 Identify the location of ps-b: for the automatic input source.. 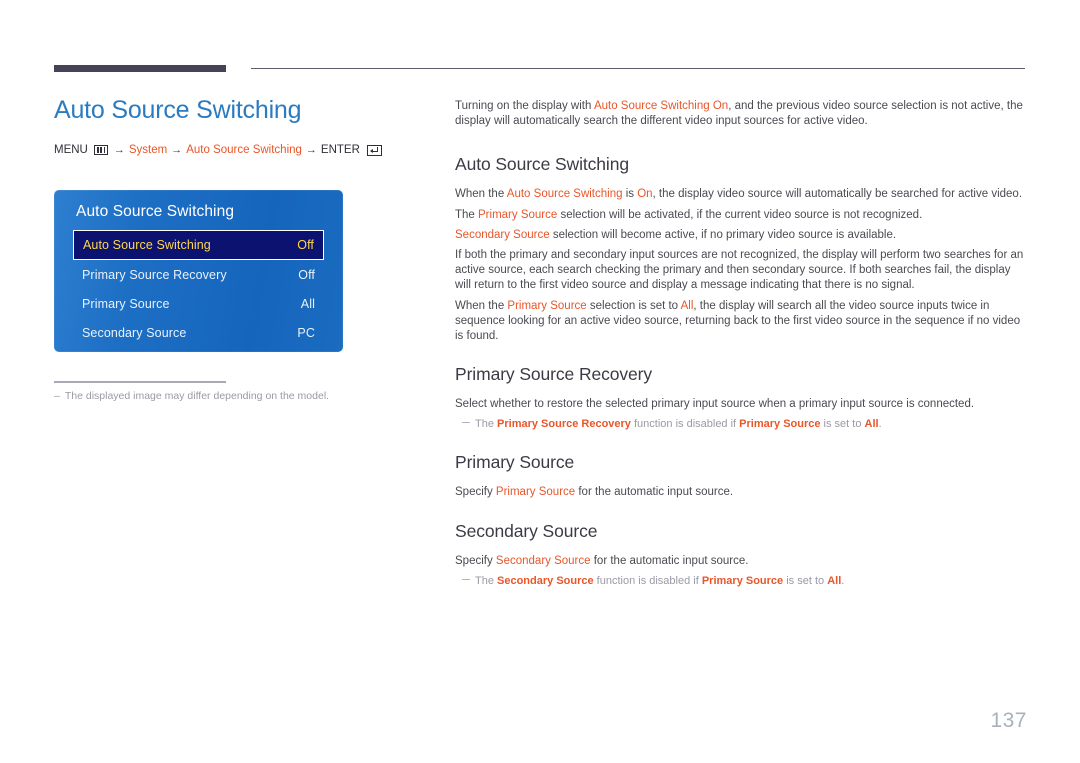
(654, 492).